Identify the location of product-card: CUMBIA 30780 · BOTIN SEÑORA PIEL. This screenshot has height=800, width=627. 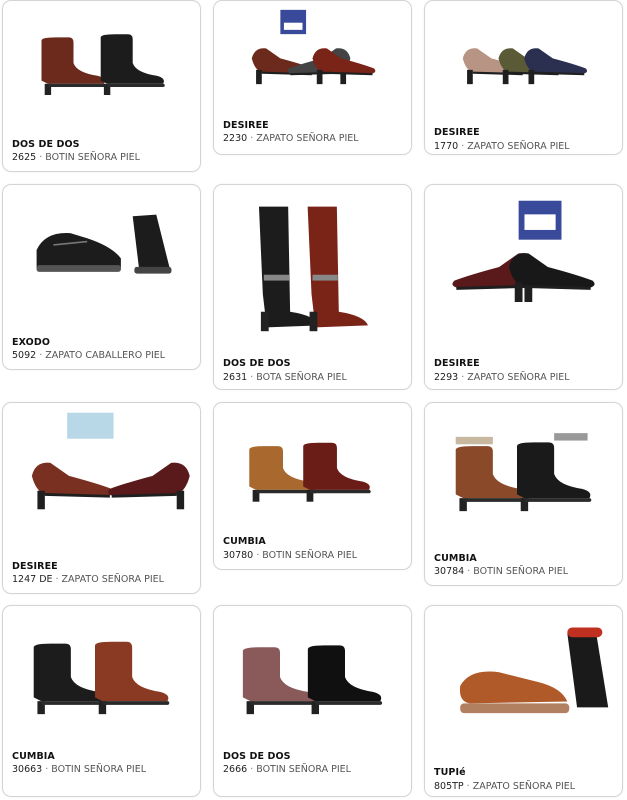
(312, 486).